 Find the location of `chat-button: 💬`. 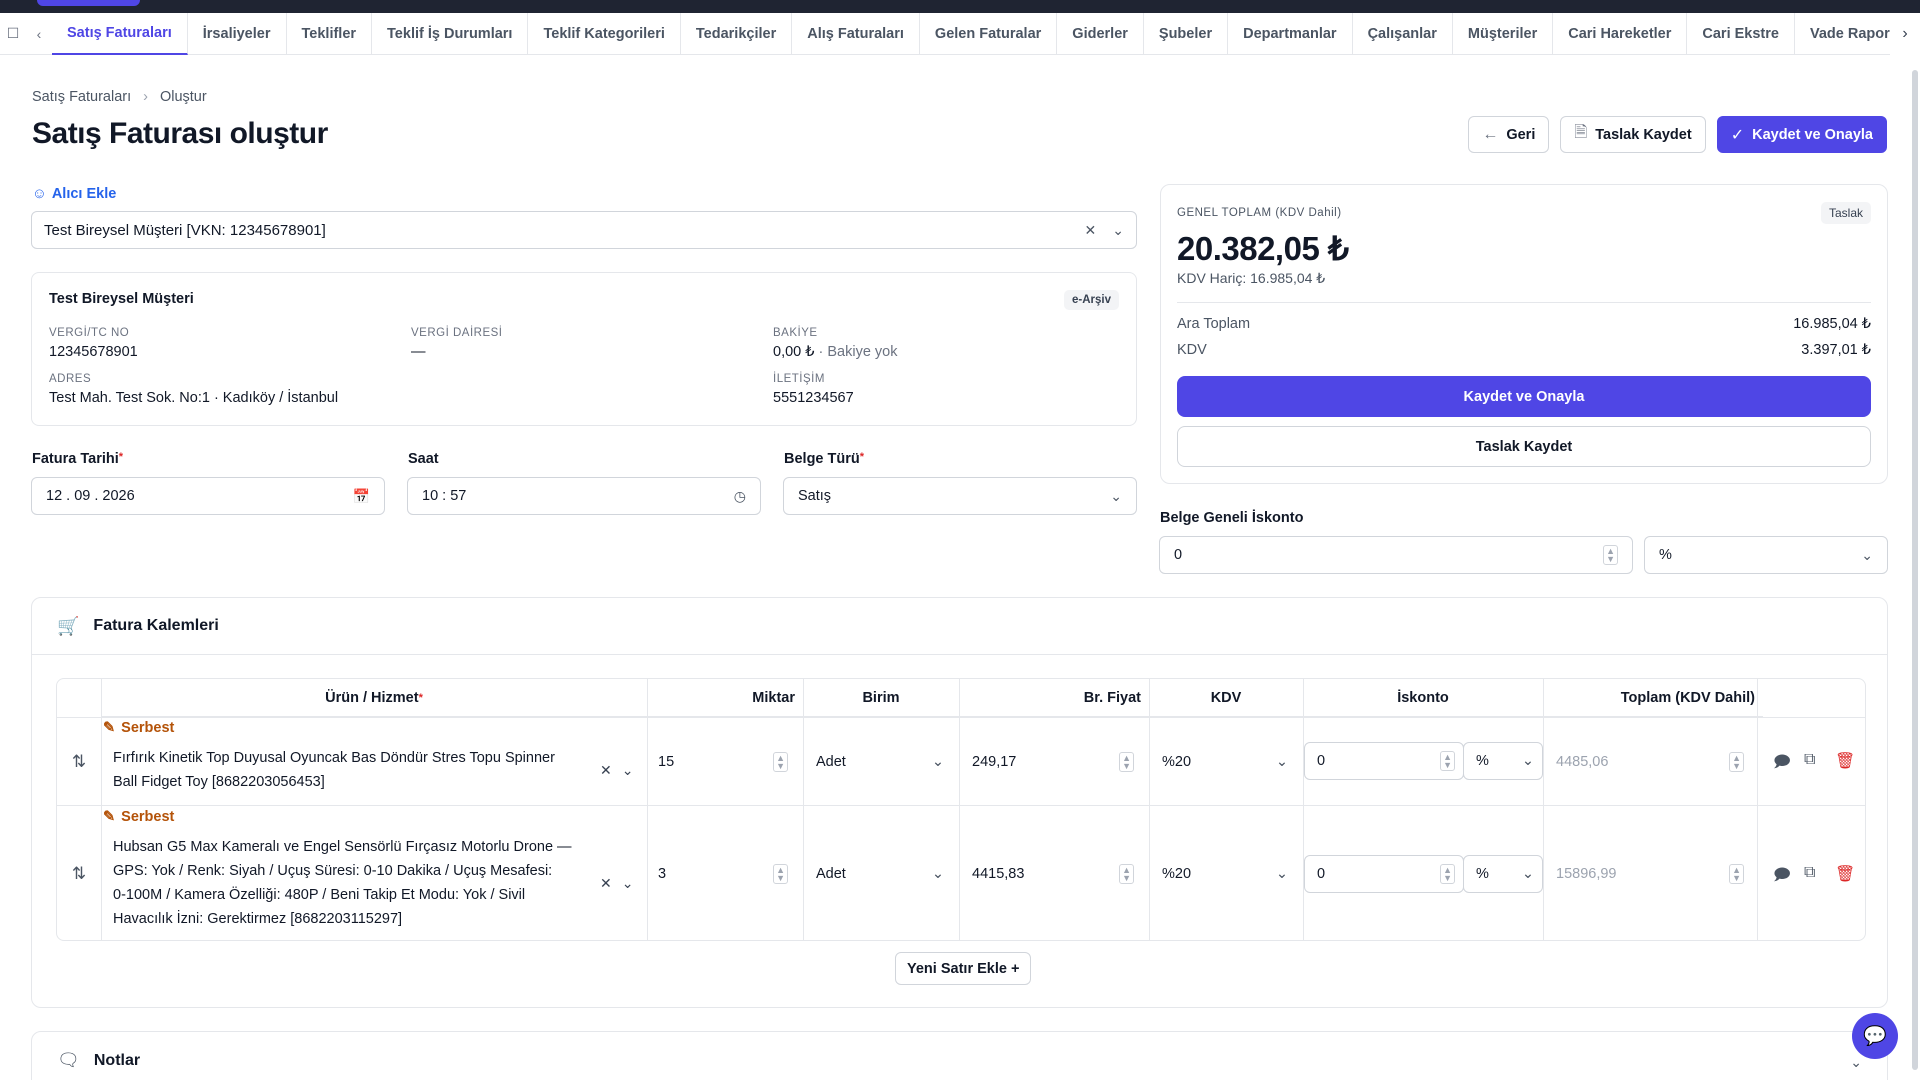

chat-button: 💬 is located at coordinates (1875, 1036).